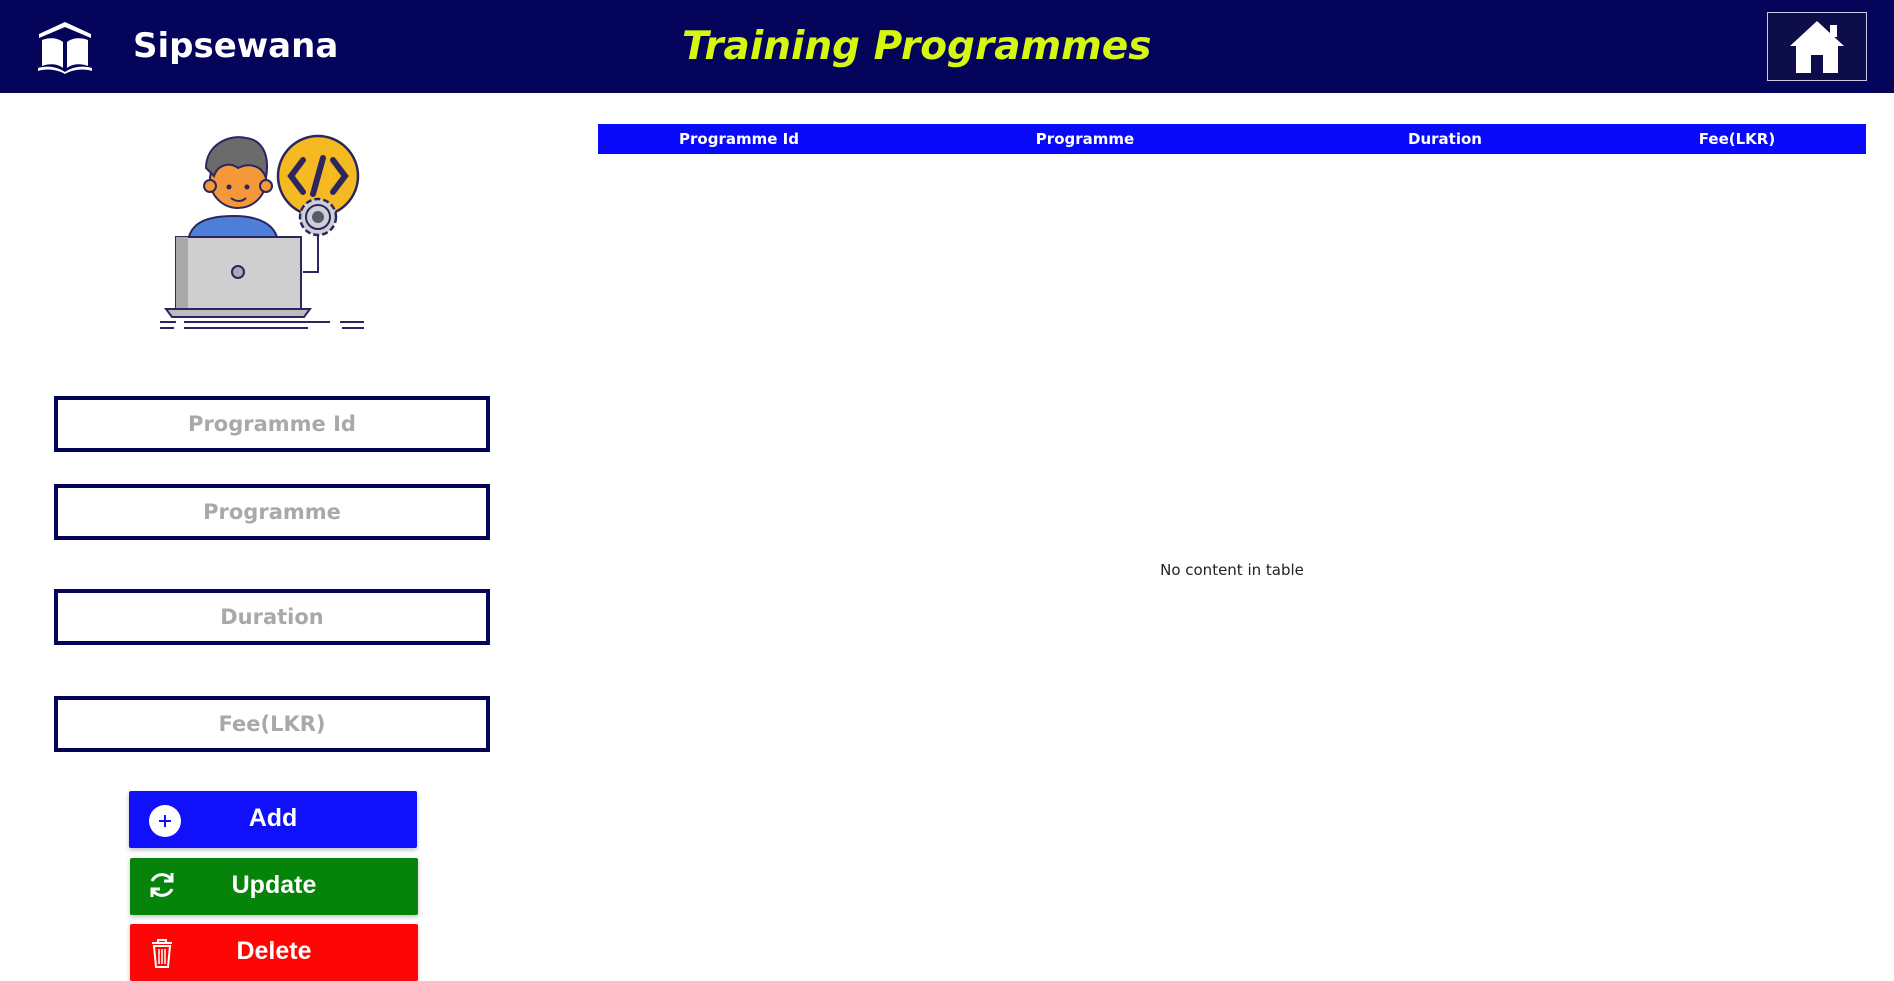  What do you see at coordinates (739, 139) in the screenshot?
I see `col-programme-id: Programme Id` at bounding box center [739, 139].